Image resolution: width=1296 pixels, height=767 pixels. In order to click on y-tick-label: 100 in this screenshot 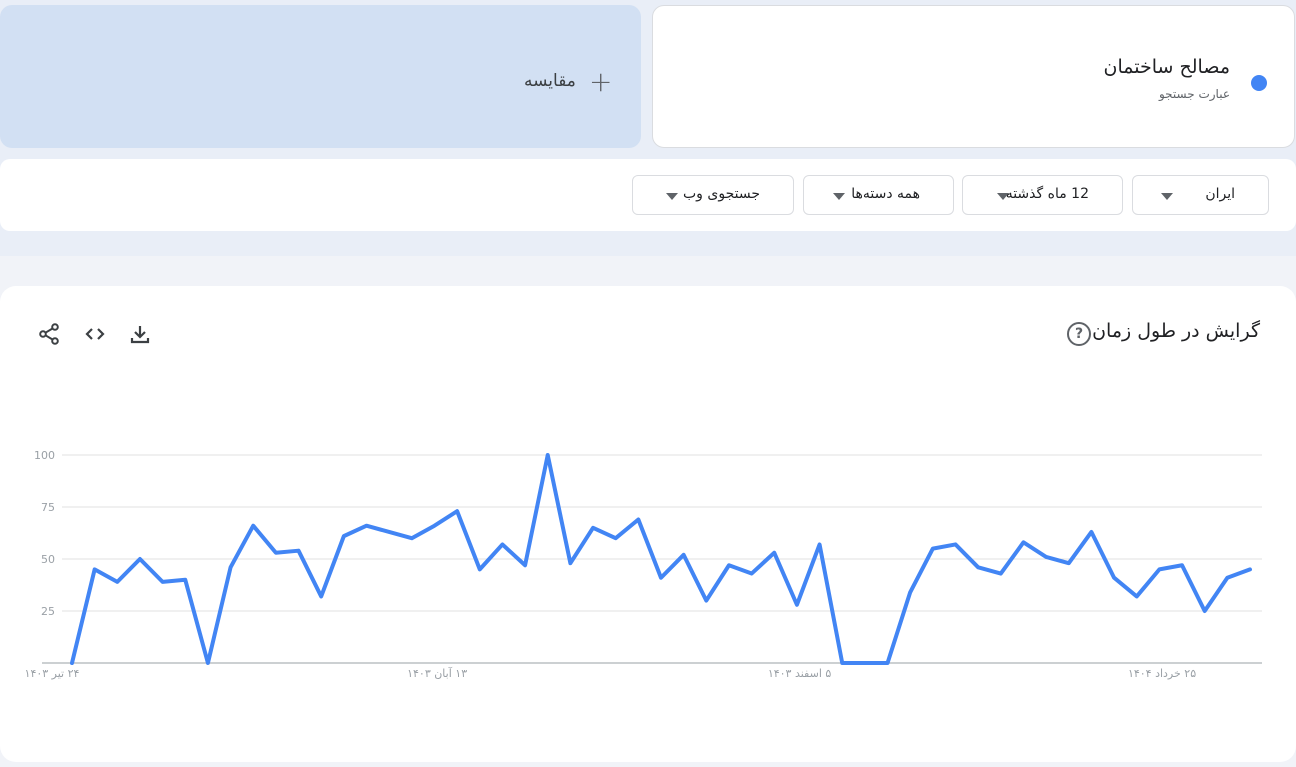, I will do `click(44, 455)`.